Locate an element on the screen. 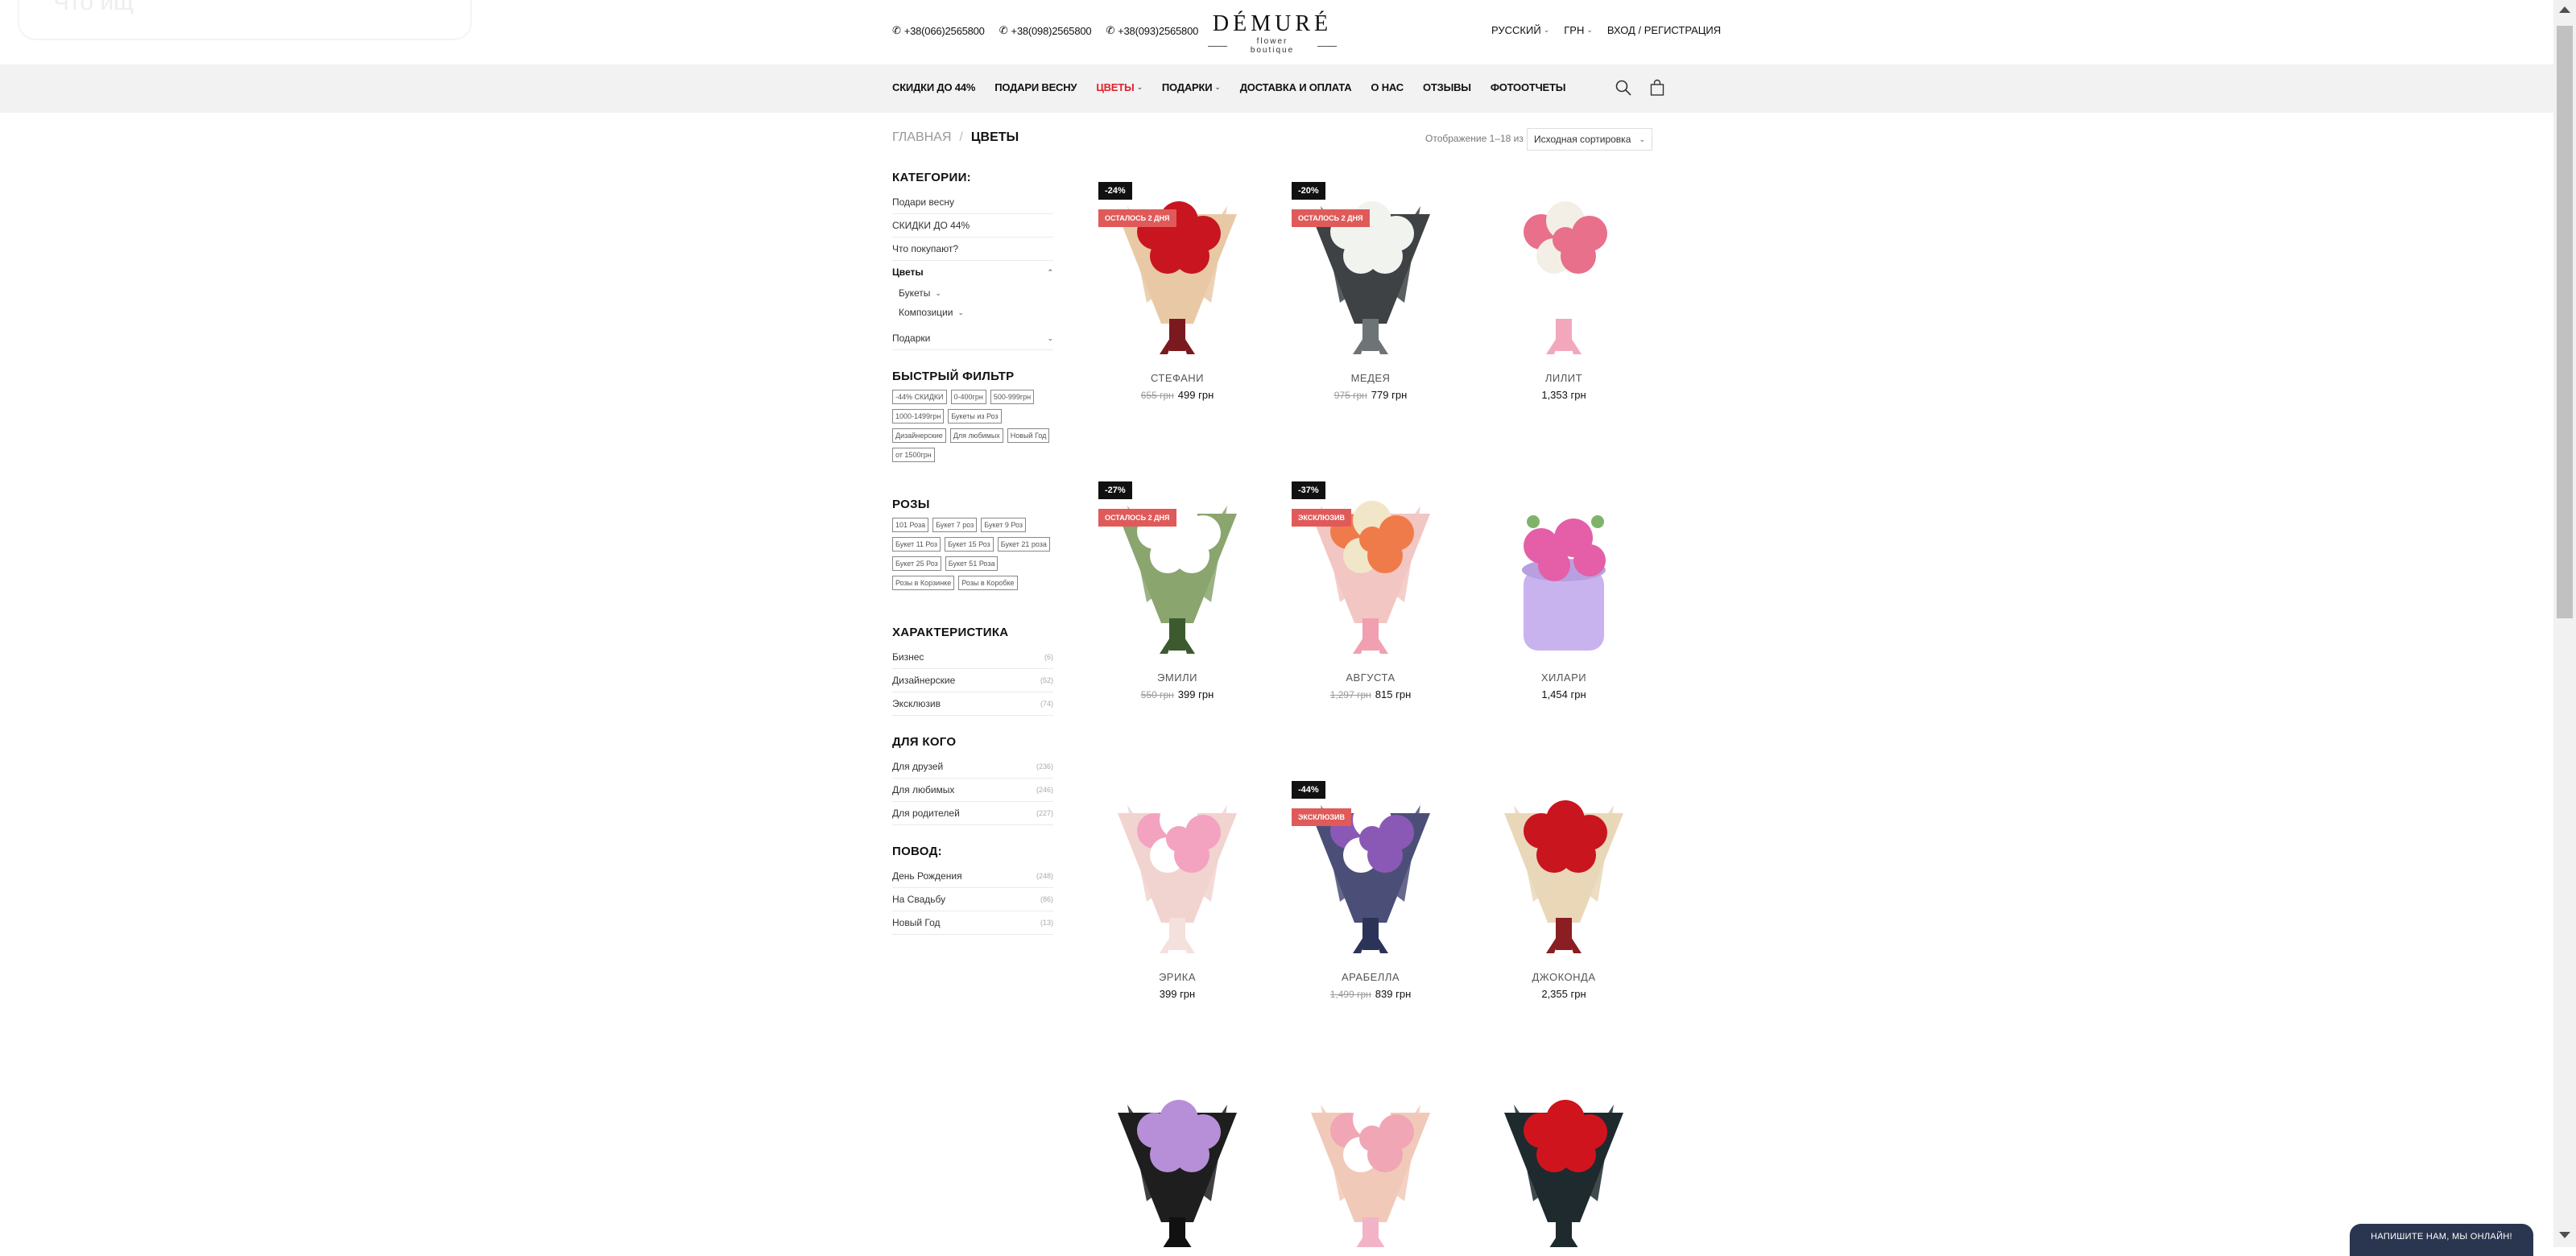 This screenshot has height=1256, width=2576. product-card: -44% ЭКСКЛЮЗИВ АРАБЕЛЛА 1,499 грн 839 грн is located at coordinates (1371, 890).